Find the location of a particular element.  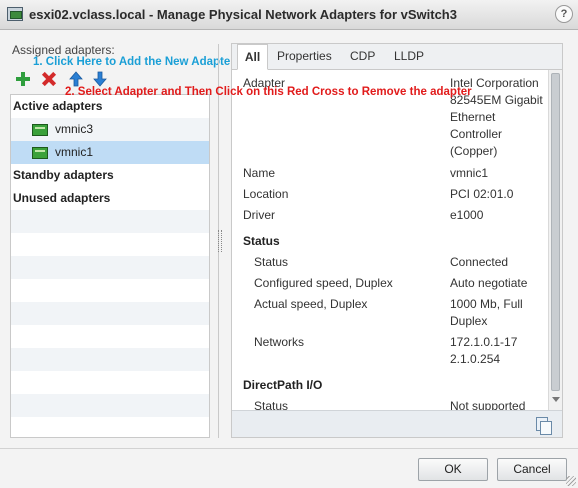

cancel-button: Cancel is located at coordinates (532, 469).